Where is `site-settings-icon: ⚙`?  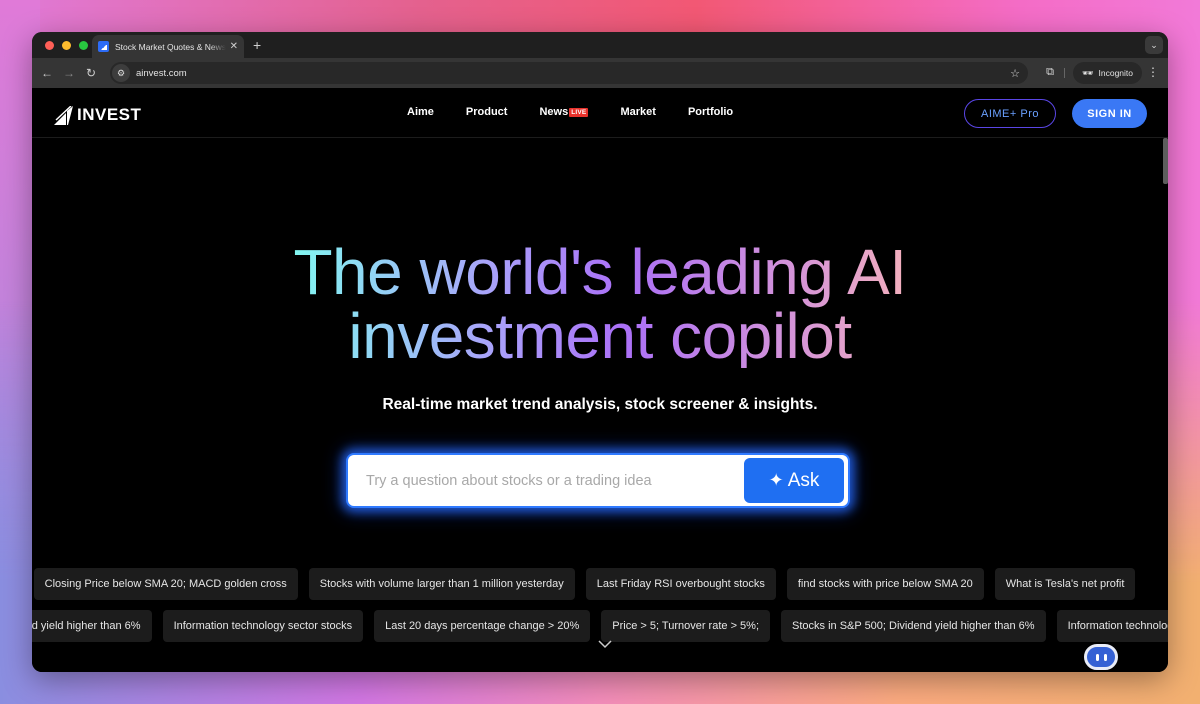
site-settings-icon: ⚙ is located at coordinates (121, 73).